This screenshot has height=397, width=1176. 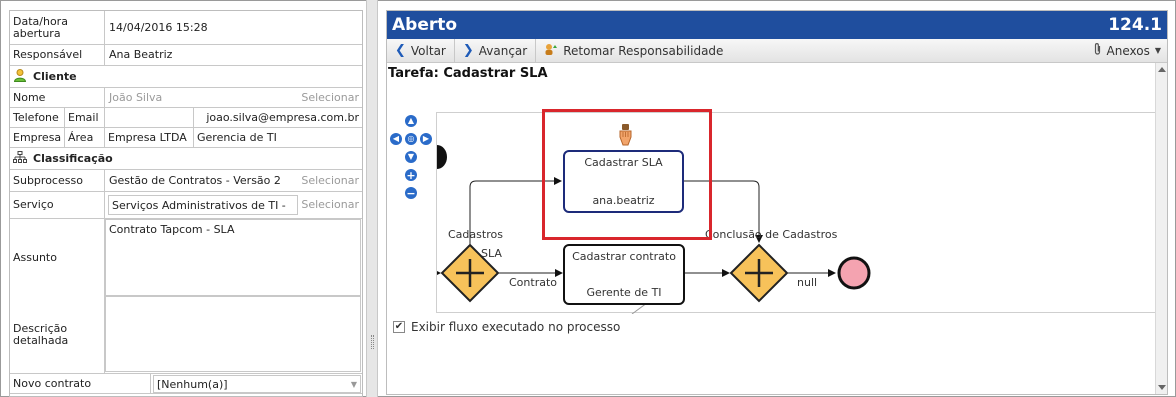 What do you see at coordinates (85, 137) in the screenshot?
I see `area-label: Área` at bounding box center [85, 137].